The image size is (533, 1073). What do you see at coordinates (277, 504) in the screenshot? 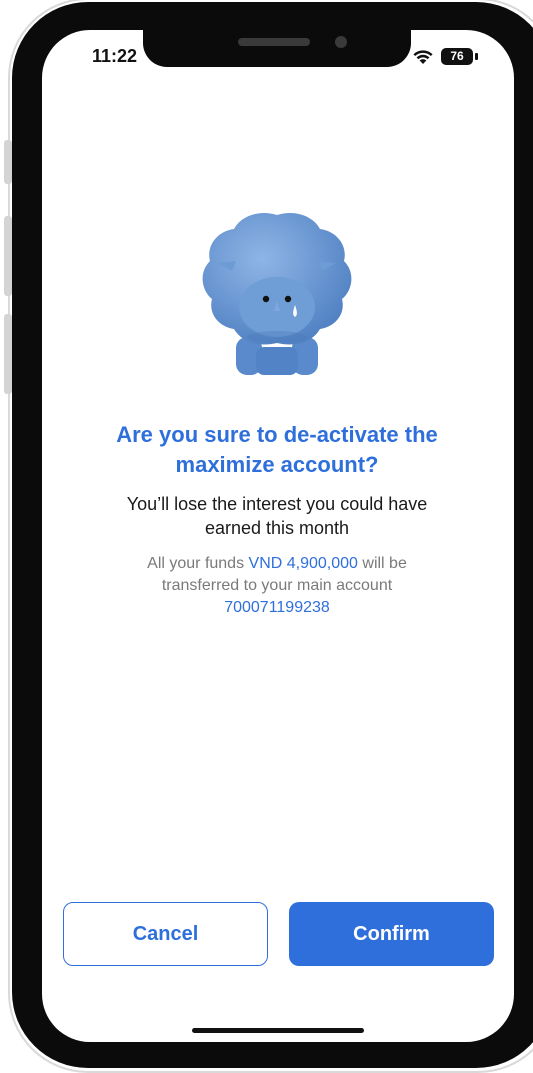
I see `subtitle-line-1: You’ll lose the interest you could have` at bounding box center [277, 504].